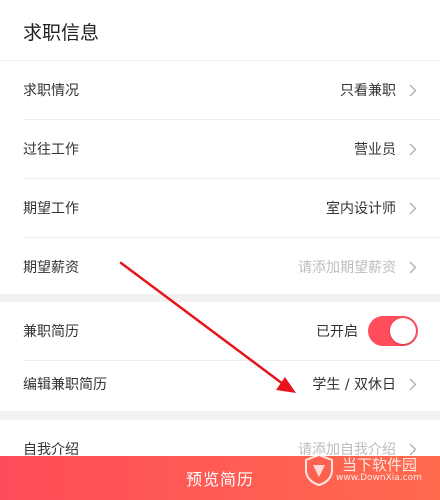 The height and width of the screenshot is (500, 440). Describe the element at coordinates (403, 331) in the screenshot. I see `toggle-knob` at that location.